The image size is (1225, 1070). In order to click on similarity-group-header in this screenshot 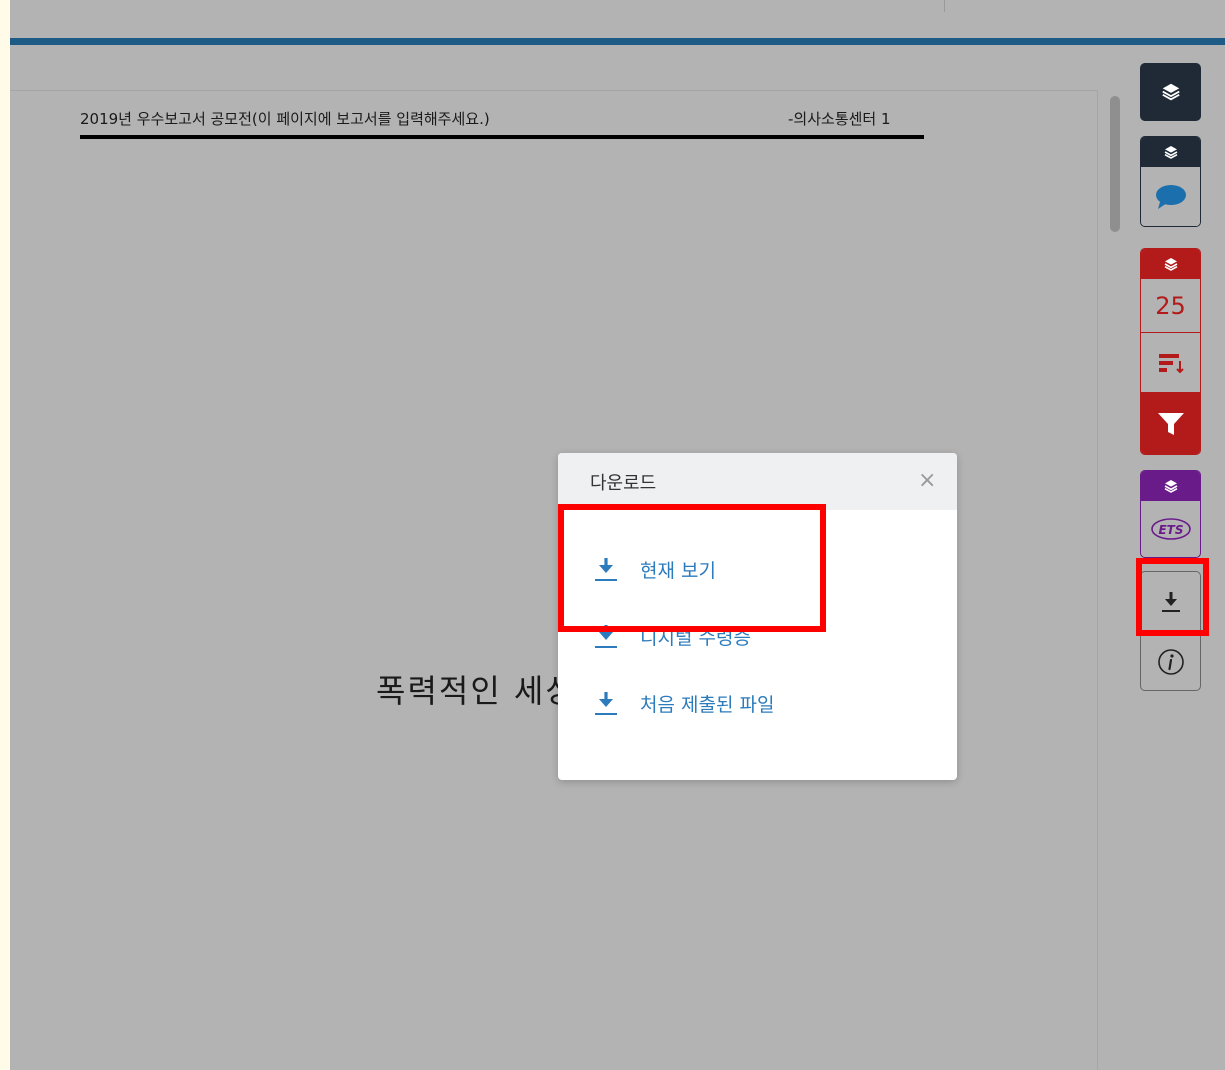, I will do `click(1170, 264)`.